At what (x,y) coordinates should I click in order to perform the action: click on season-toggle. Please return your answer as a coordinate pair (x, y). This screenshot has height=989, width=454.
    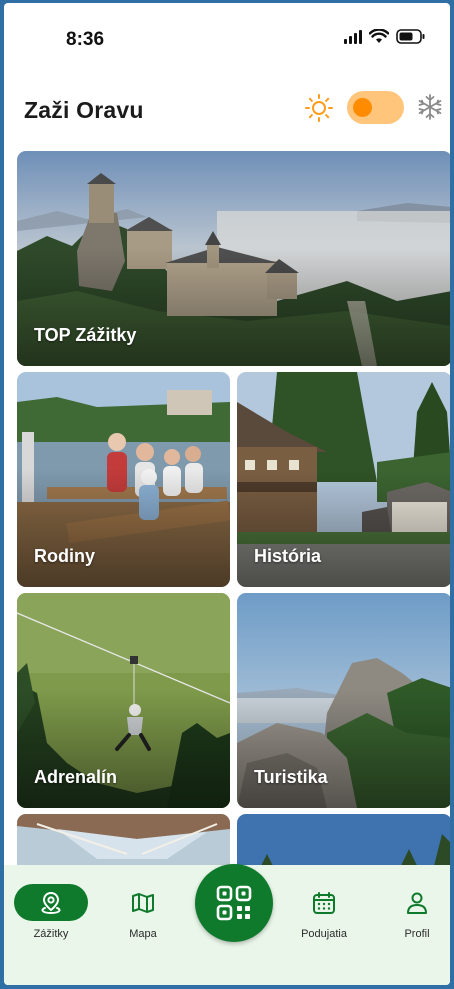
    Looking at the image, I should click on (375, 107).